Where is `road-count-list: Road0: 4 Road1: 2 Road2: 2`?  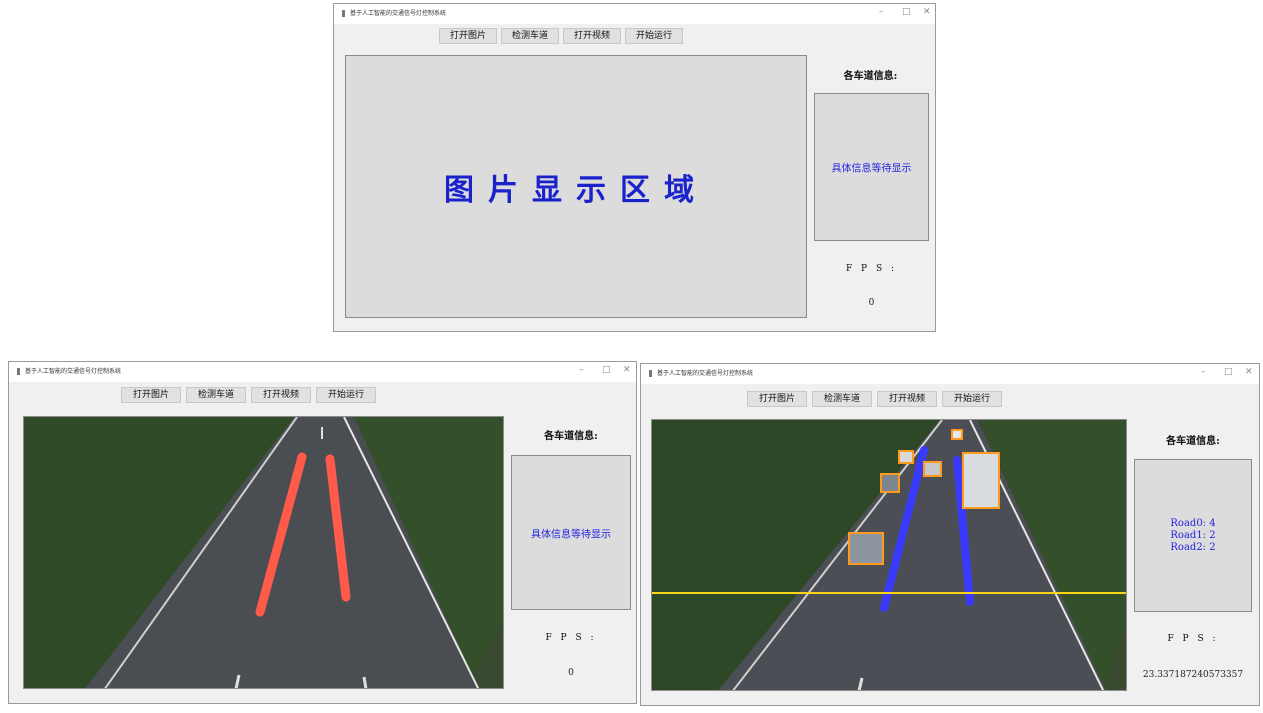 road-count-list: Road0: 4 Road1: 2 Road2: 2 is located at coordinates (1193, 536).